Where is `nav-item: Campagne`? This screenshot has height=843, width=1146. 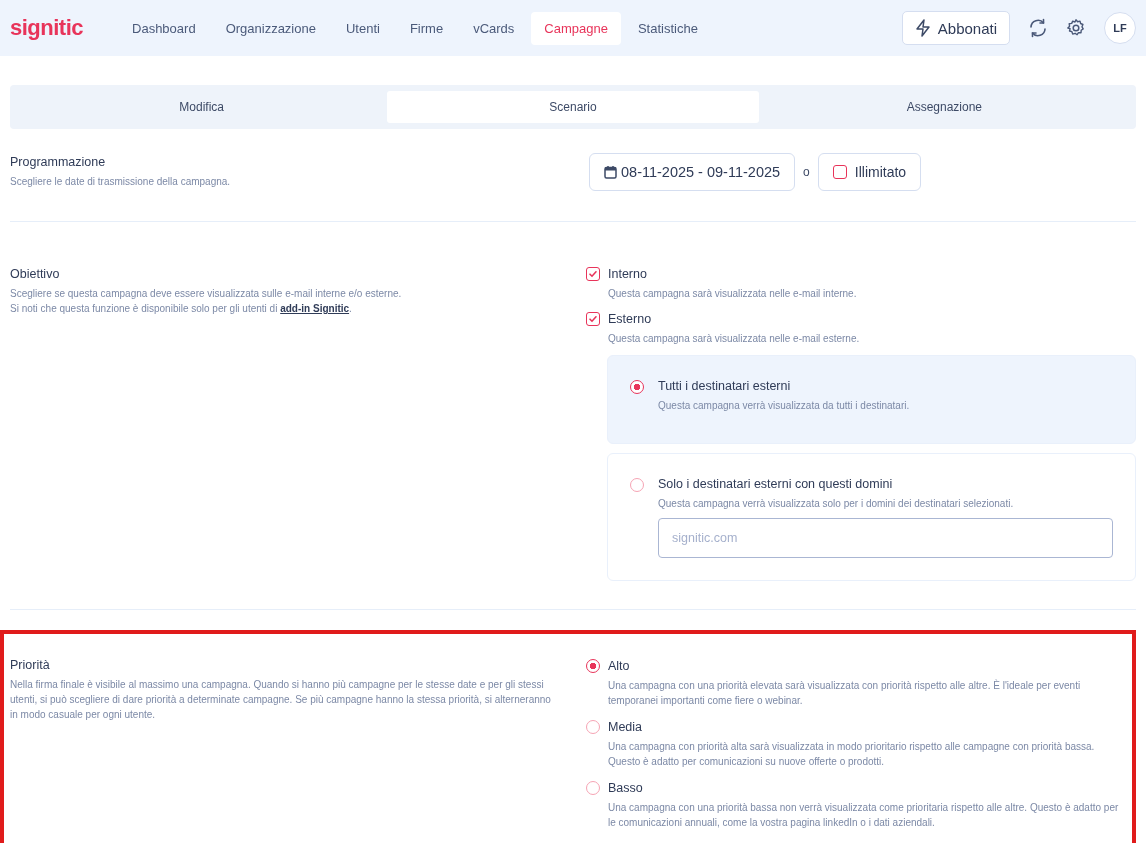 nav-item: Campagne is located at coordinates (576, 28).